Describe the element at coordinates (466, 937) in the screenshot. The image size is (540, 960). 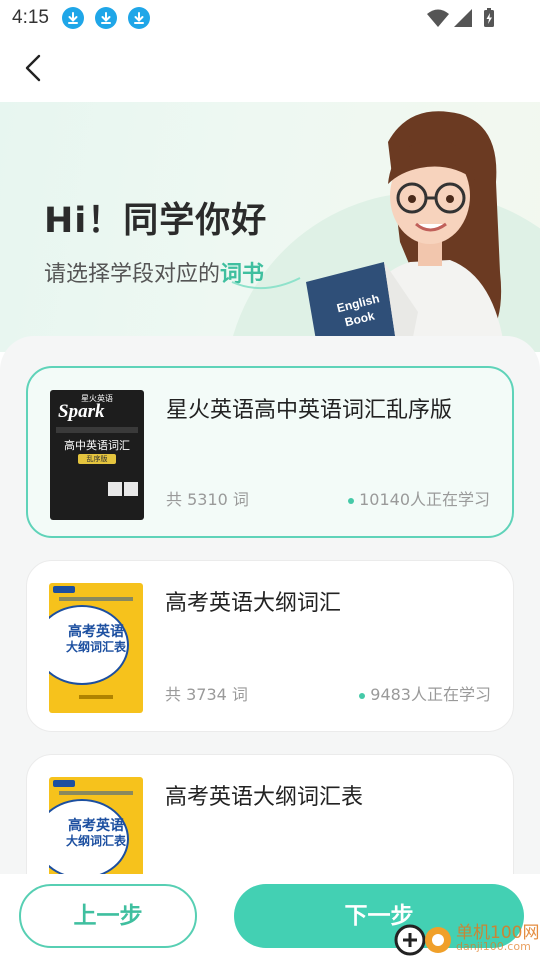
I see `watermark: 单机100网 danji100.com` at that location.